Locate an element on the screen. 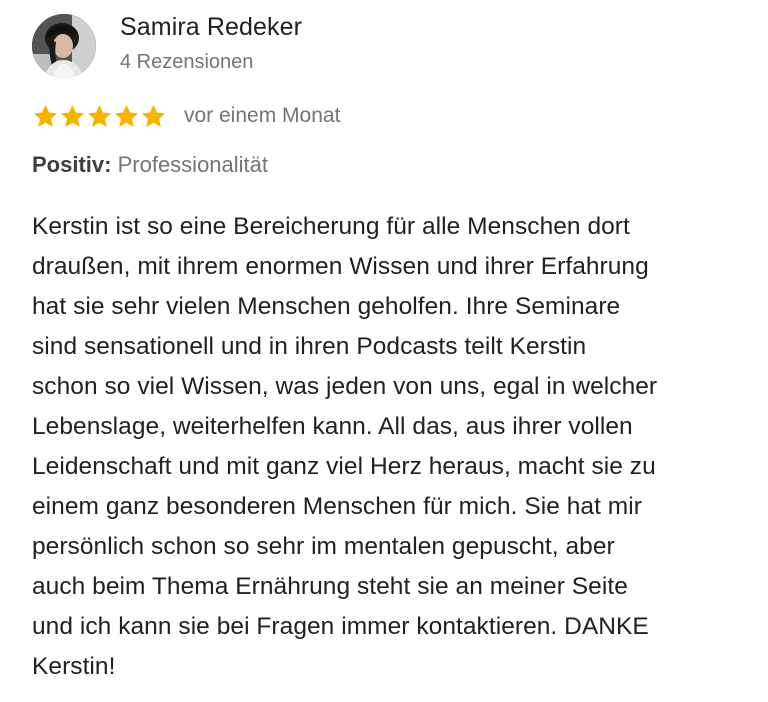 This screenshot has height=702, width=768. review-header: Samira Redeker 4 Rezensionen is located at coordinates (167, 45).